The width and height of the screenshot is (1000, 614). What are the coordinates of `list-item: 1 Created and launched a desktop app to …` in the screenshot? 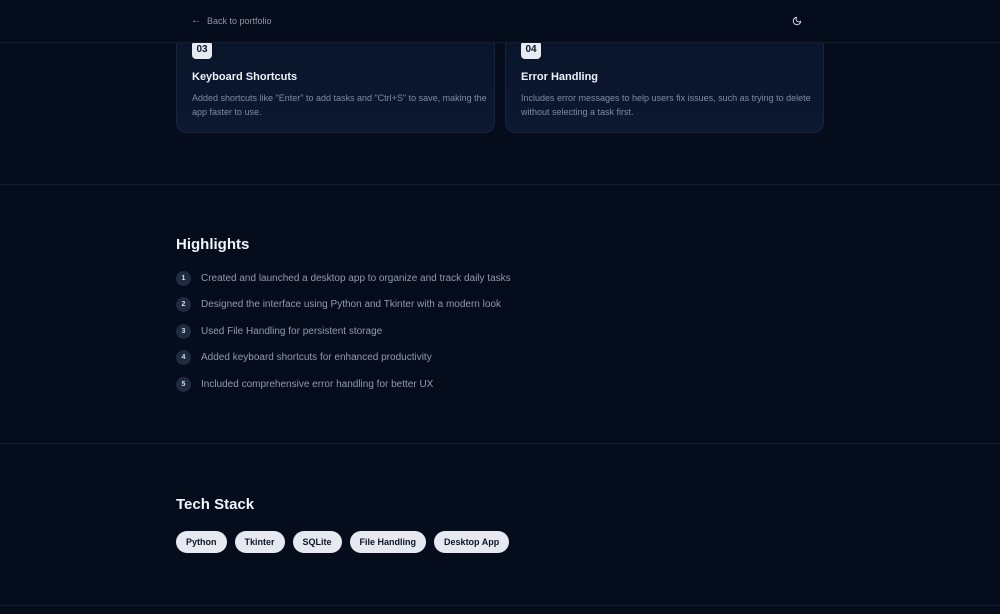 It's located at (343, 278).